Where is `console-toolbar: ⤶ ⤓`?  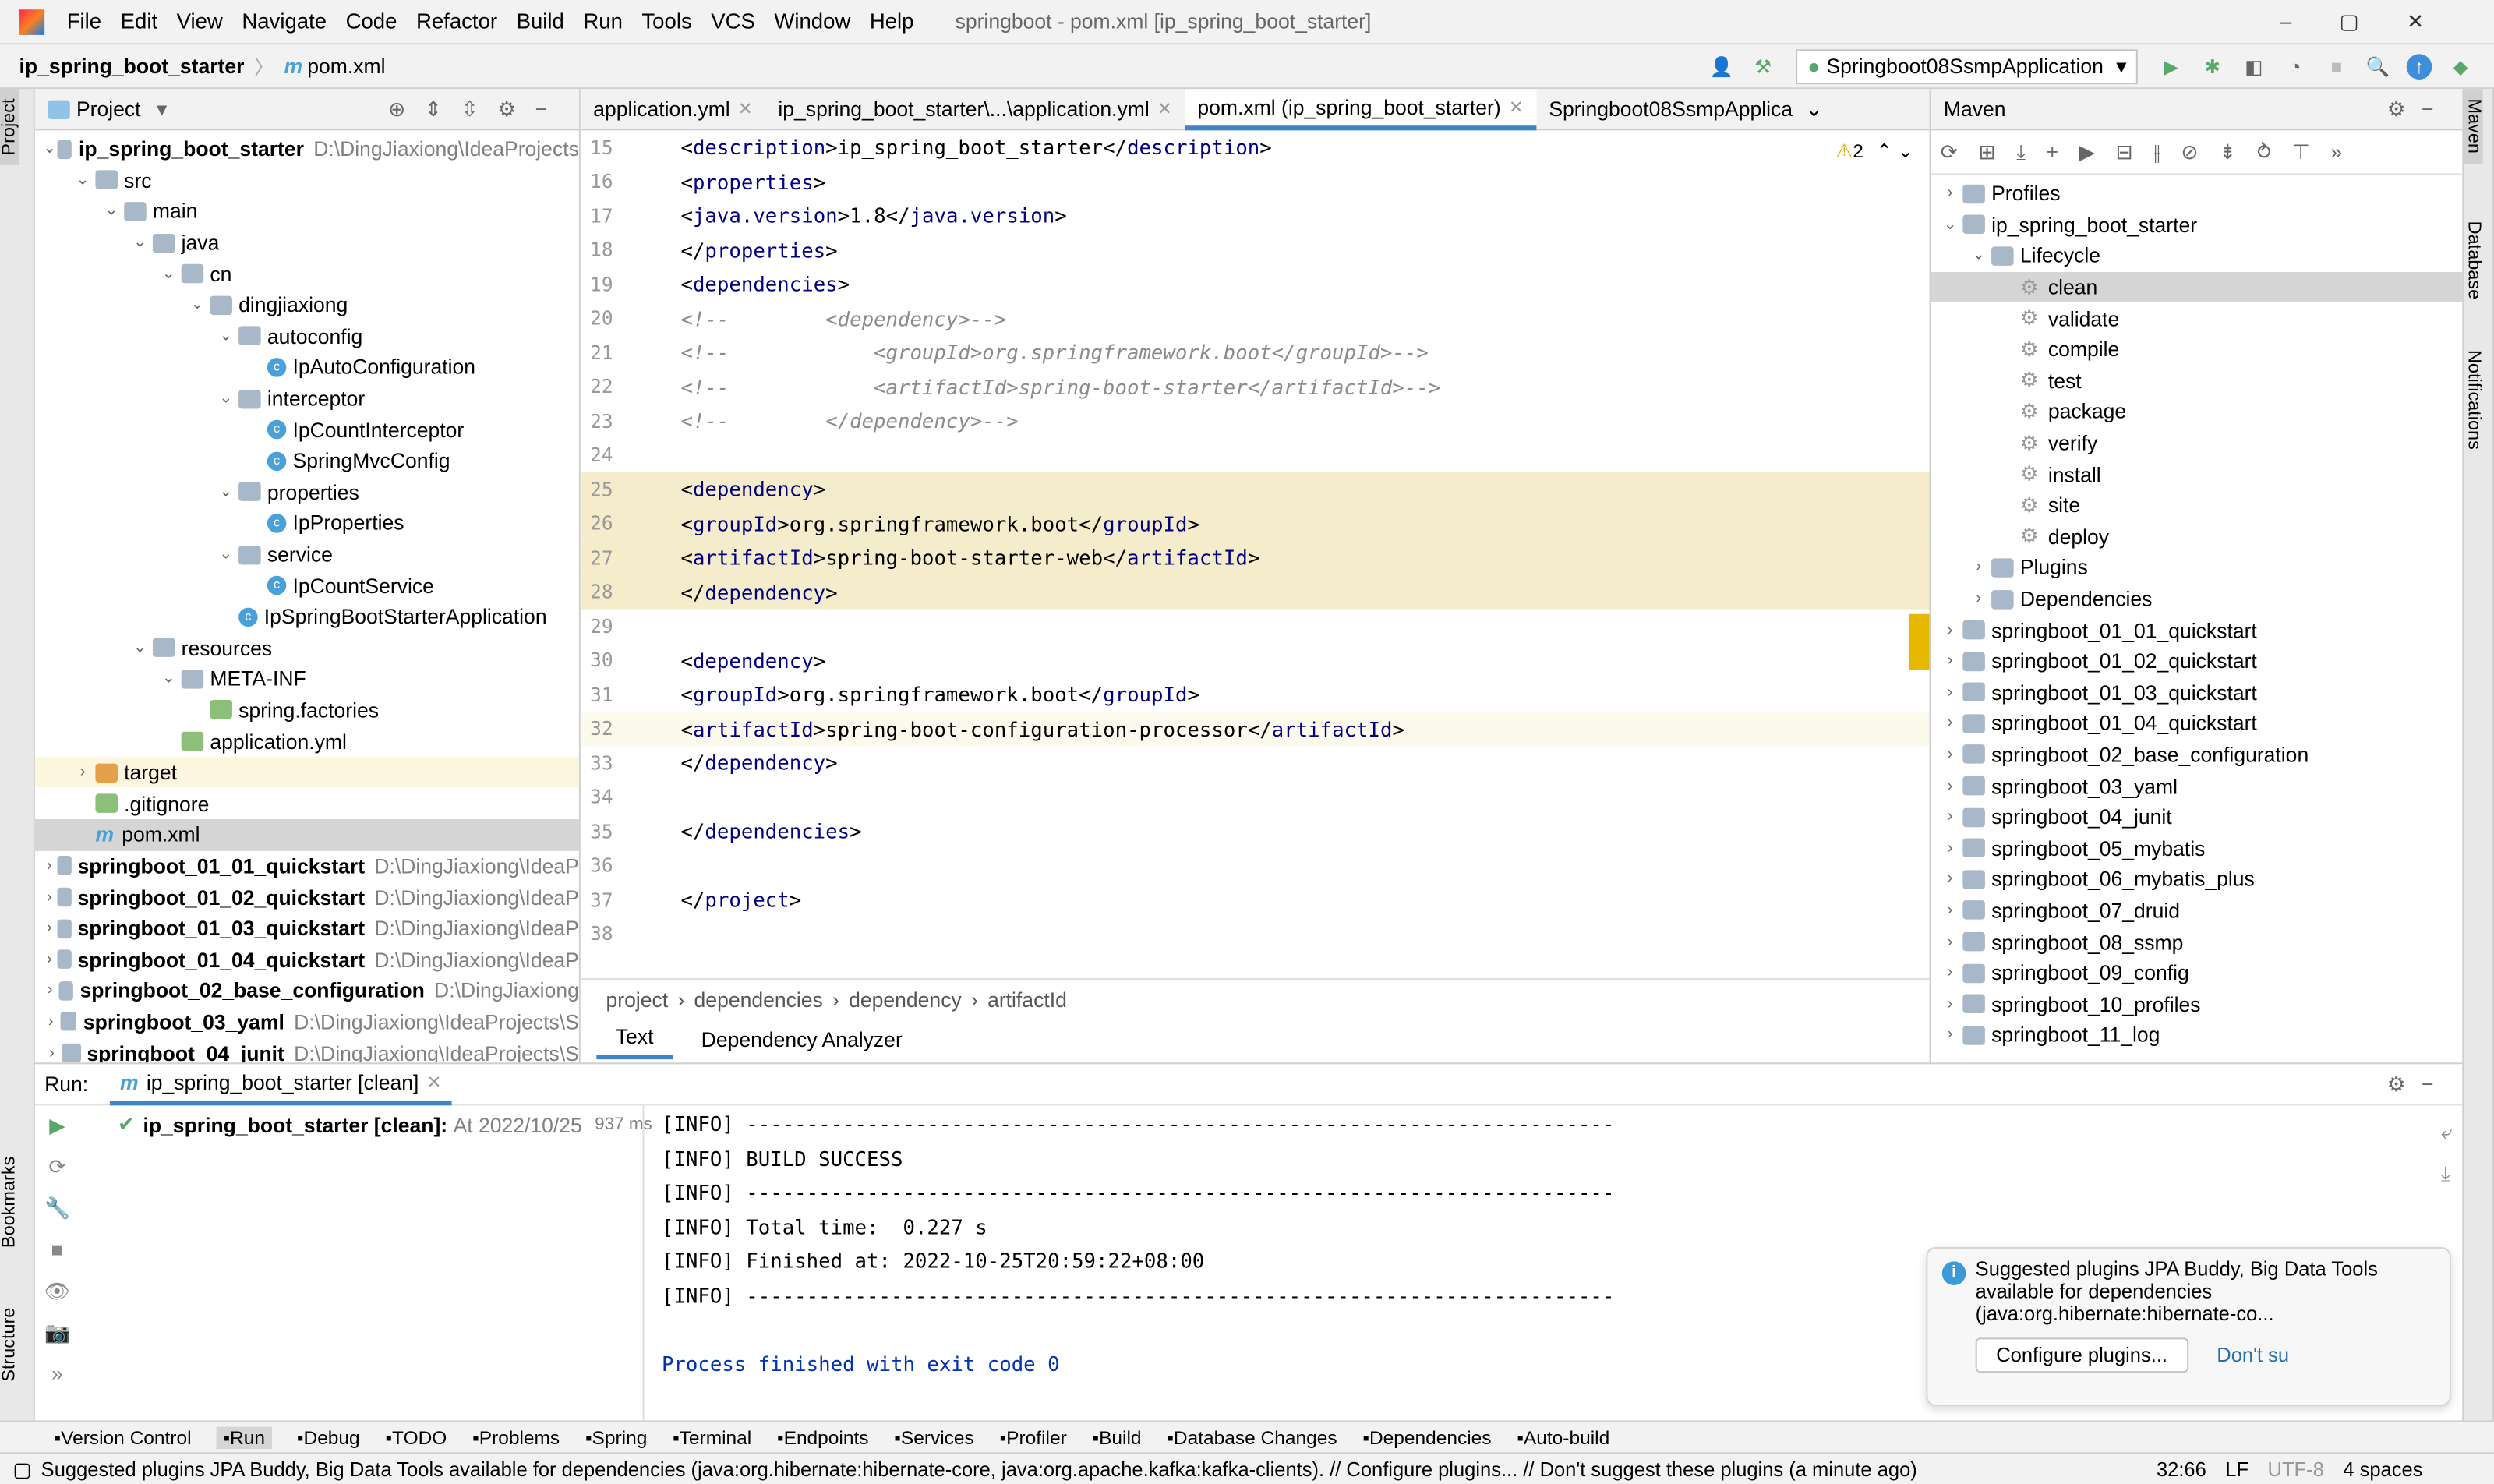 console-toolbar: ⤶ ⤓ is located at coordinates (2447, 1153).